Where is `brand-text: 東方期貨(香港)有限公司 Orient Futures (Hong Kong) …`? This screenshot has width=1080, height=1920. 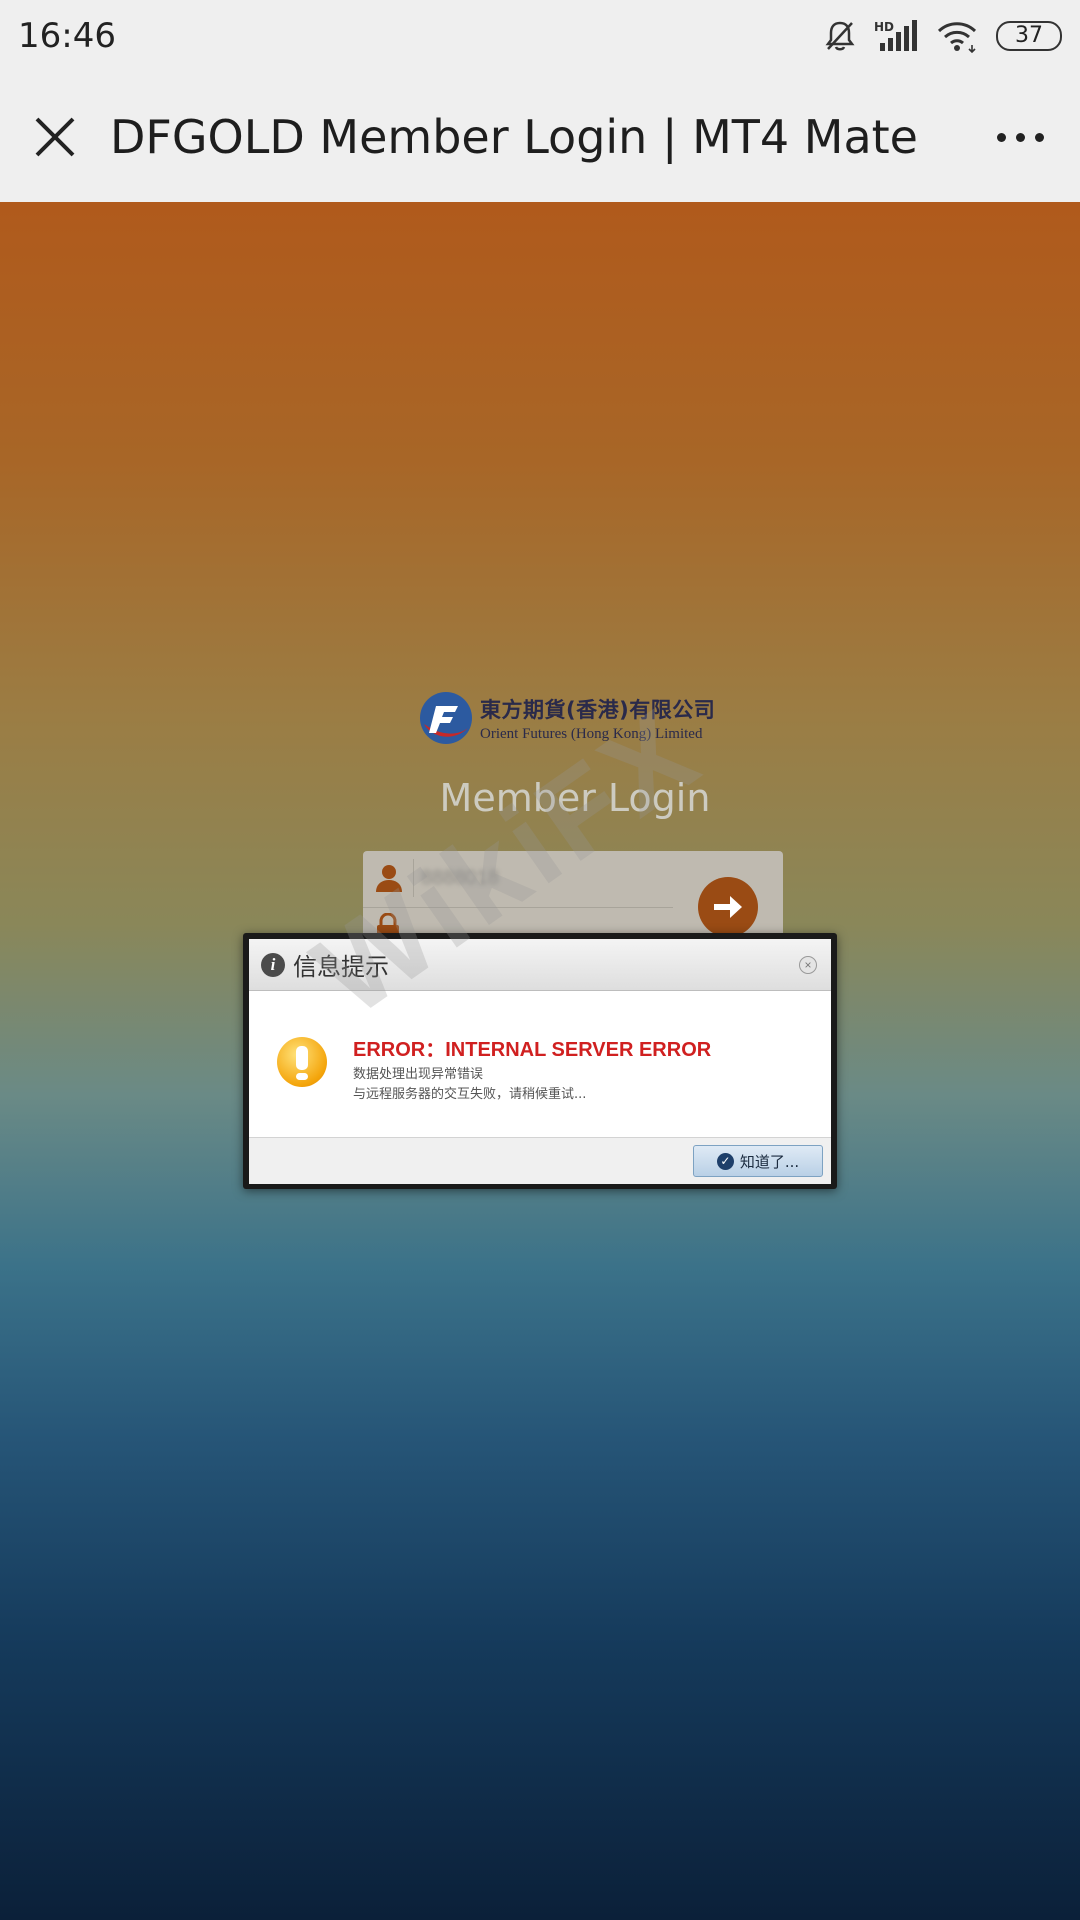
brand-text: 東方期貨(香港)有限公司 Orient Futures (Hong Kong) … is located at coordinates (597, 718).